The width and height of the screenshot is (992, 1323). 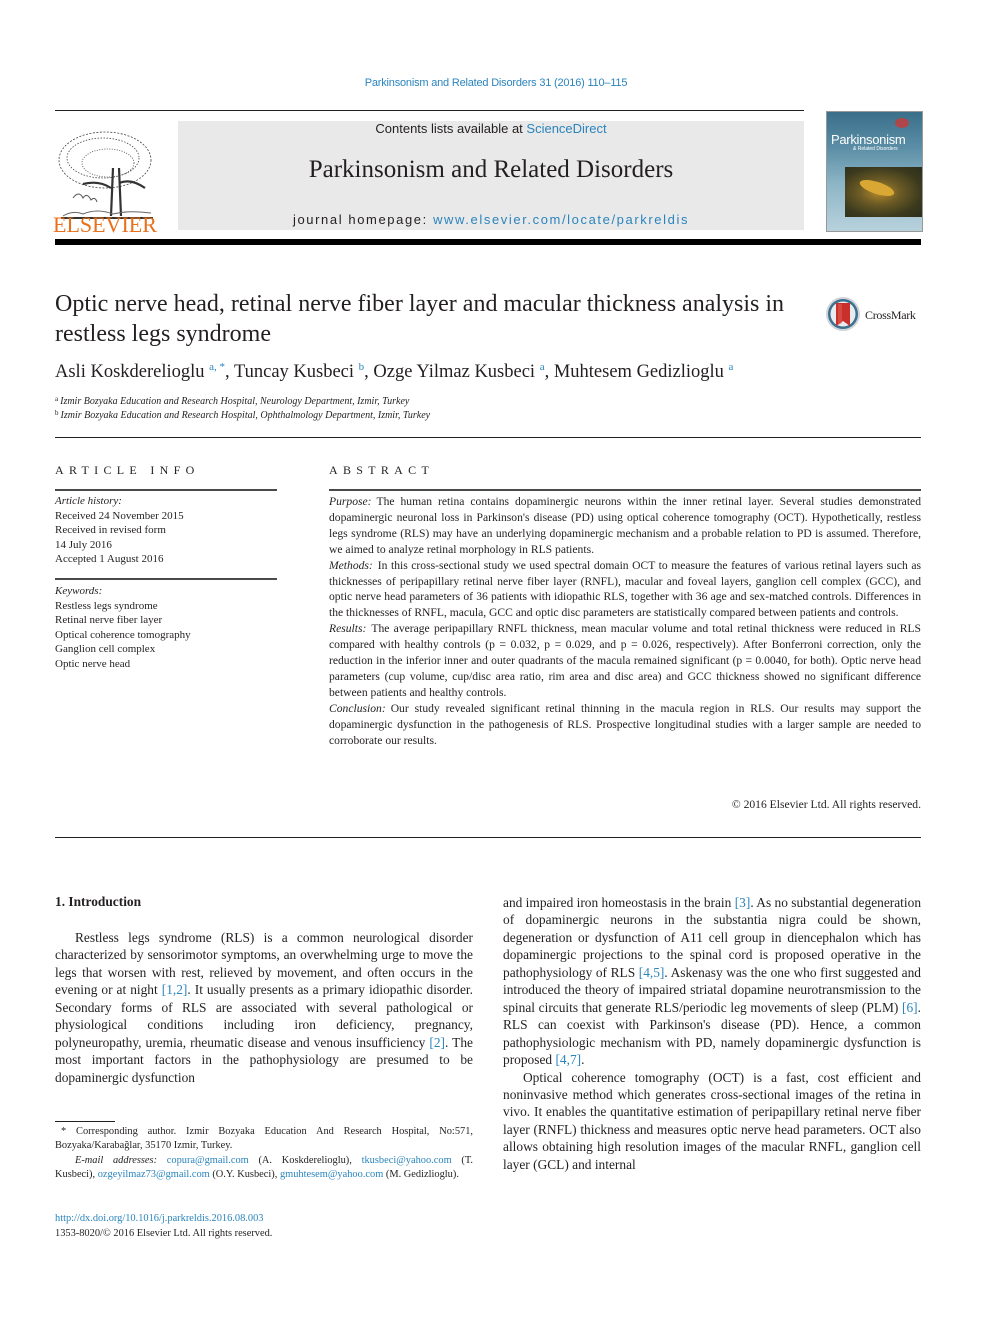 What do you see at coordinates (639, 372) in the screenshot?
I see `author-name: Muhtesem Gedizlioglu` at bounding box center [639, 372].